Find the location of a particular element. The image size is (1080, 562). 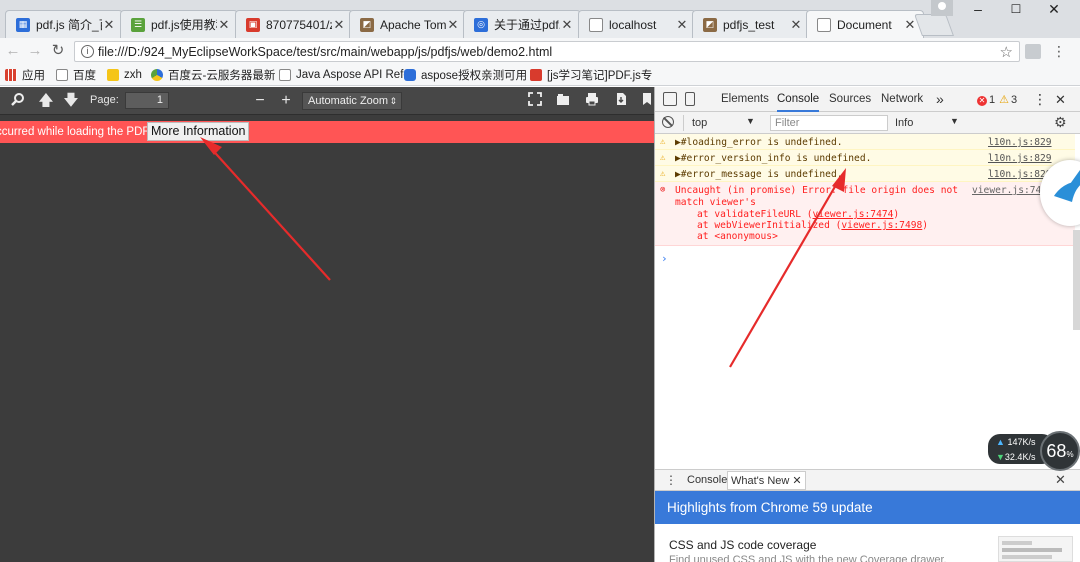

stack-frame-link: viewer.js:7474 is located at coordinates (853, 214).